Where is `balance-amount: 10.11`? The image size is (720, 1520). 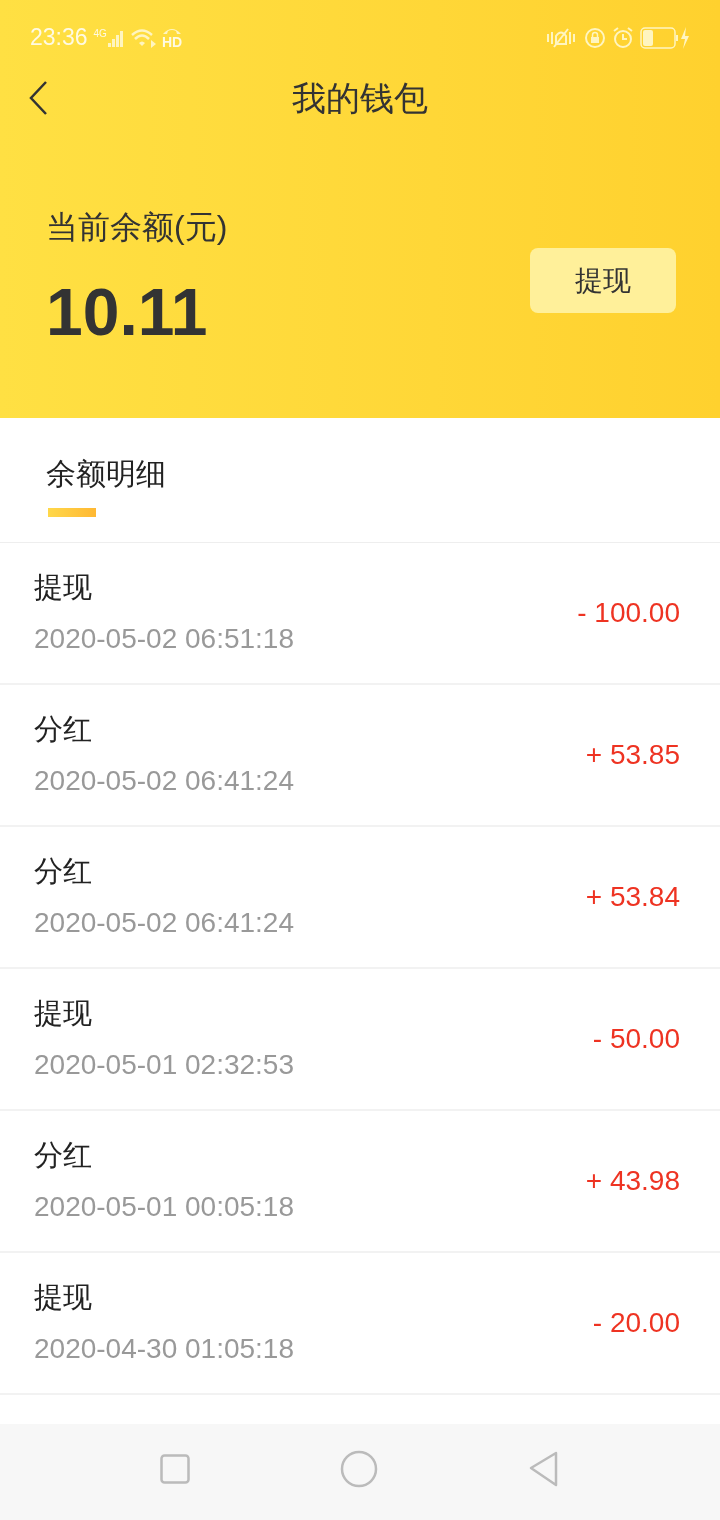
balance-amount: 10.11 is located at coordinates (127, 312).